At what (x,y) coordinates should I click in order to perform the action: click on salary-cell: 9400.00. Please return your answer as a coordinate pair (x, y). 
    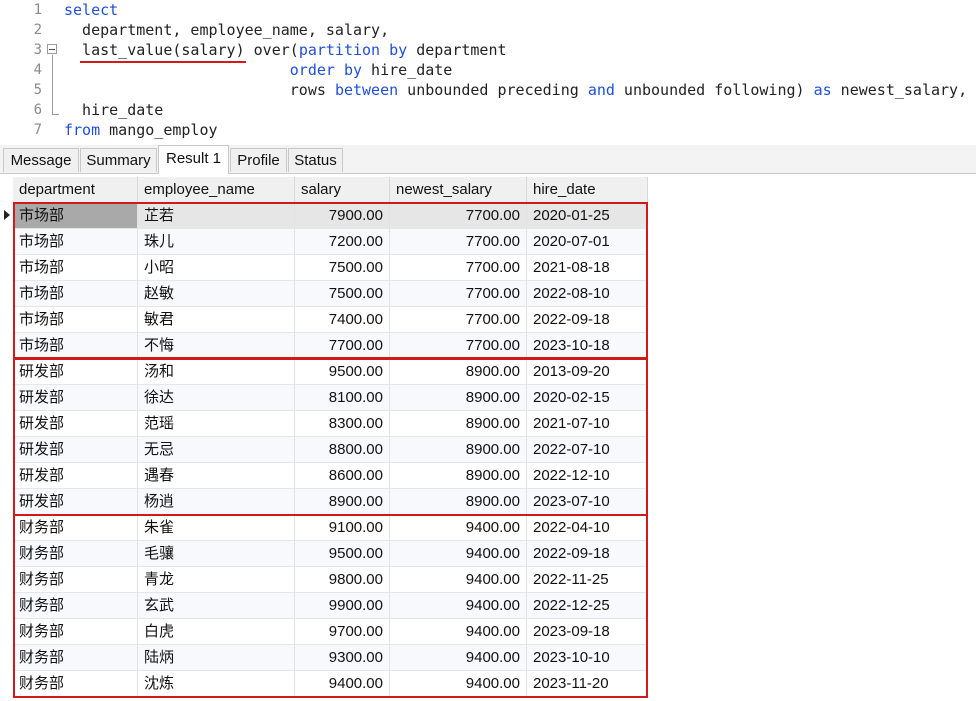
    Looking at the image, I should click on (342, 684).